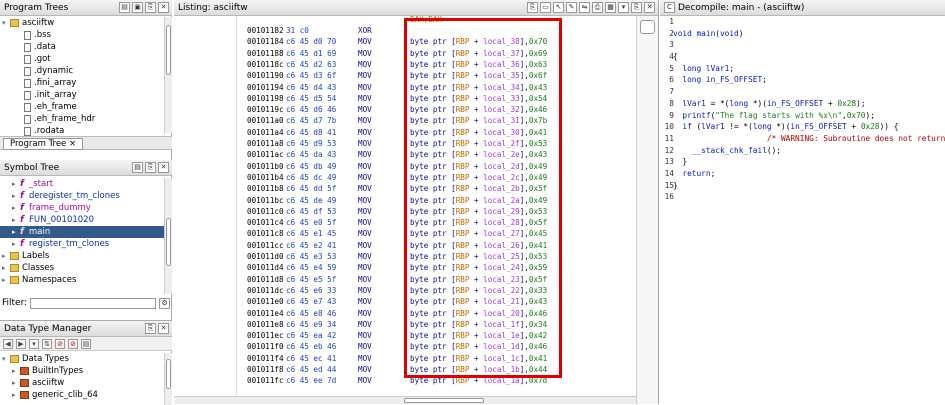  What do you see at coordinates (802, 151) in the screenshot?
I see `decompile-line: 12 __stack_chk_fail();` at bounding box center [802, 151].